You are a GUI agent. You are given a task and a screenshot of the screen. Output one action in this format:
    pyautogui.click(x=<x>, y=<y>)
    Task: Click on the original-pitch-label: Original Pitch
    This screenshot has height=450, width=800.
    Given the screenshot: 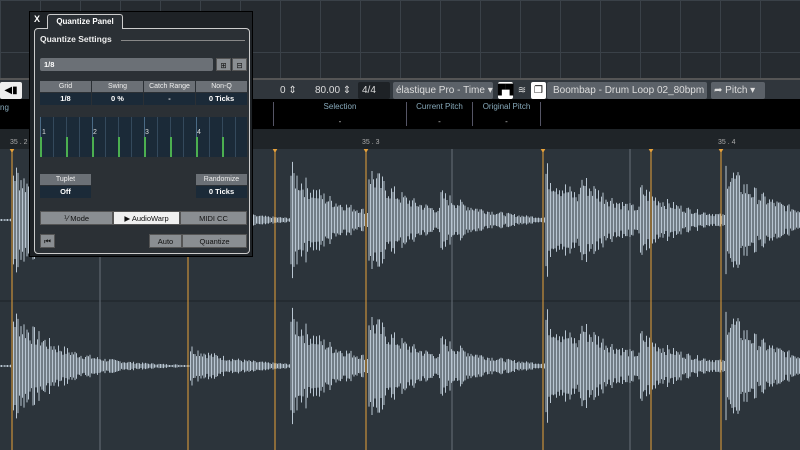 What is the action you would take?
    pyautogui.click(x=506, y=106)
    